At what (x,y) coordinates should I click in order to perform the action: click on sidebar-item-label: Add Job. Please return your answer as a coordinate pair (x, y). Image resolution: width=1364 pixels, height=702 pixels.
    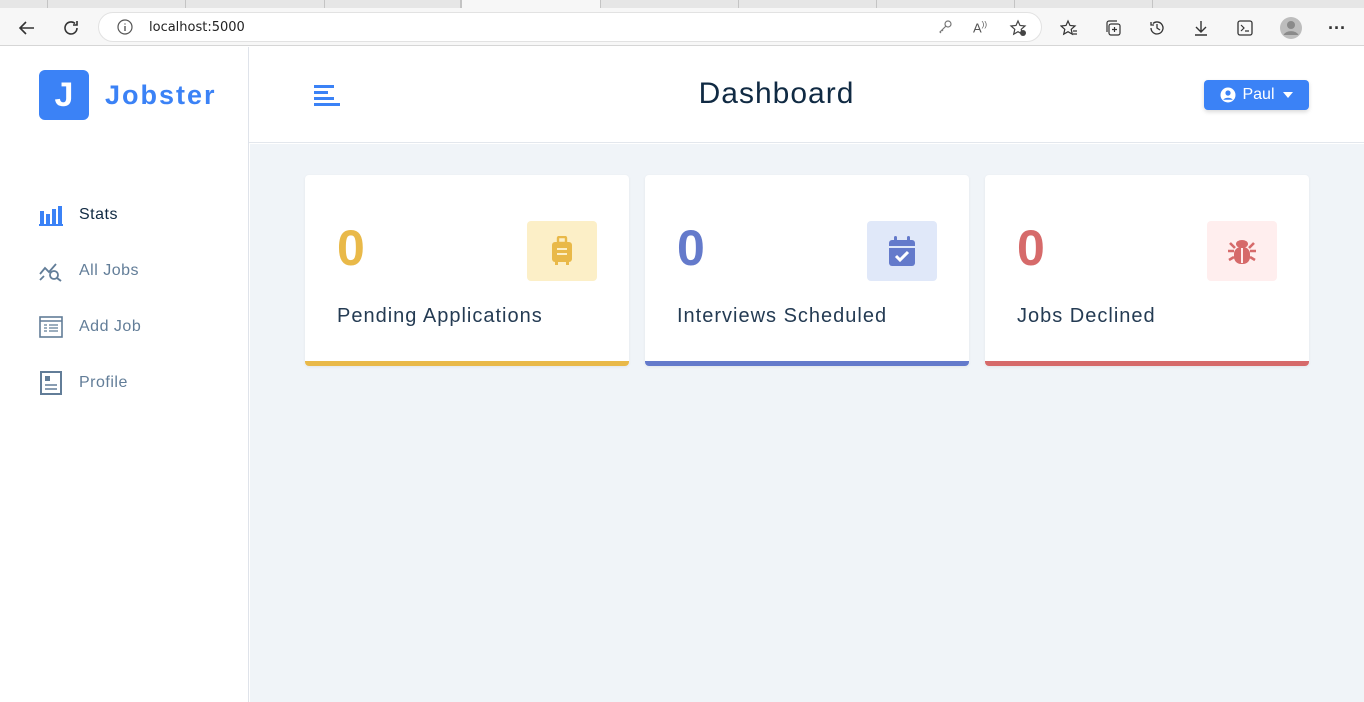
    Looking at the image, I should click on (110, 326).